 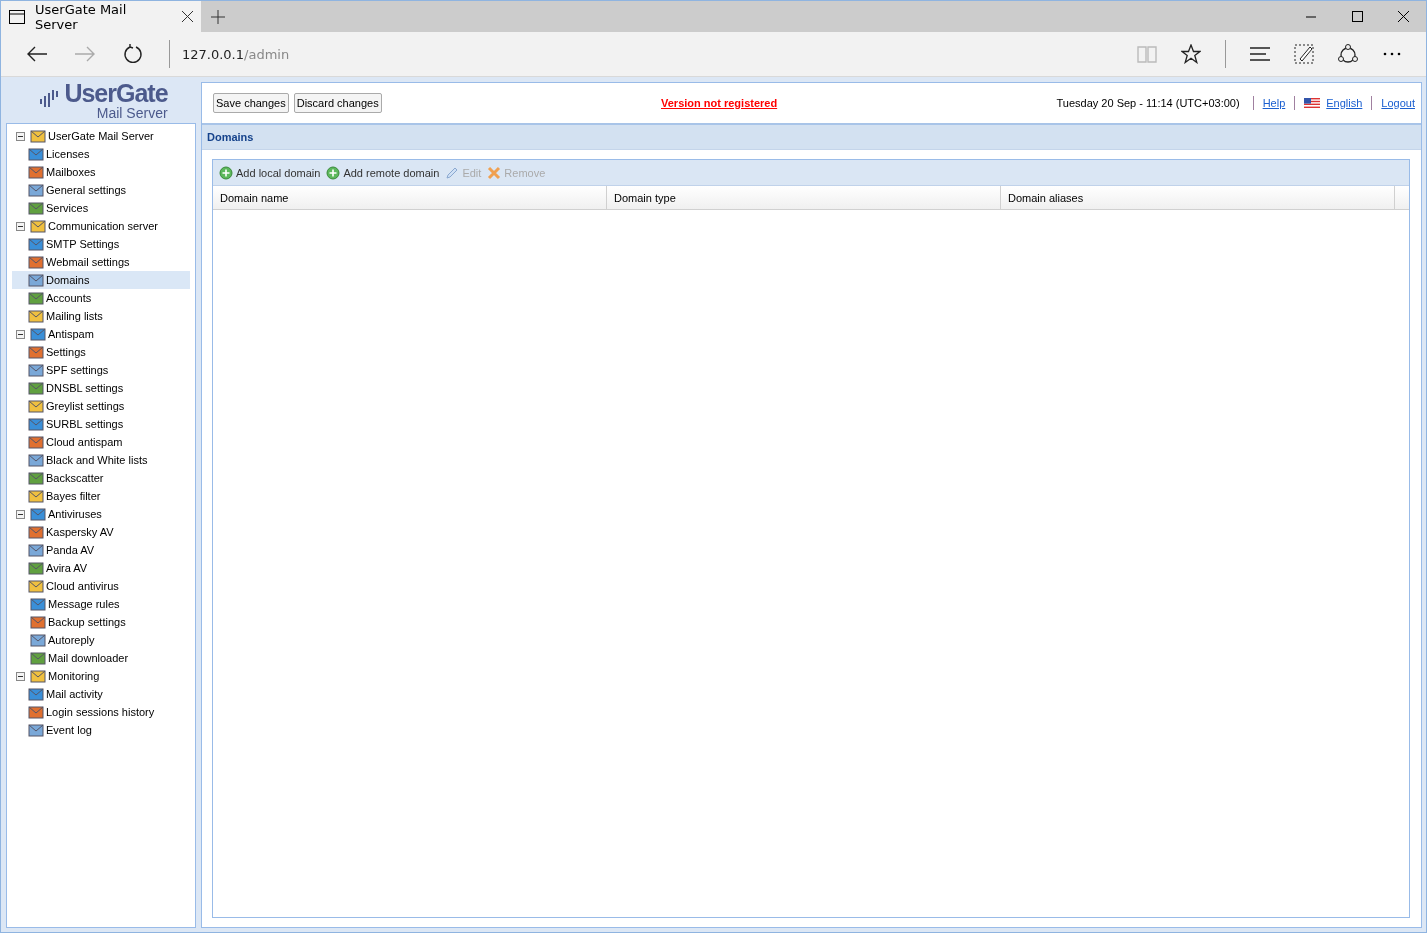 I want to click on toolbar-button: Add local domain, so click(x=270, y=172).